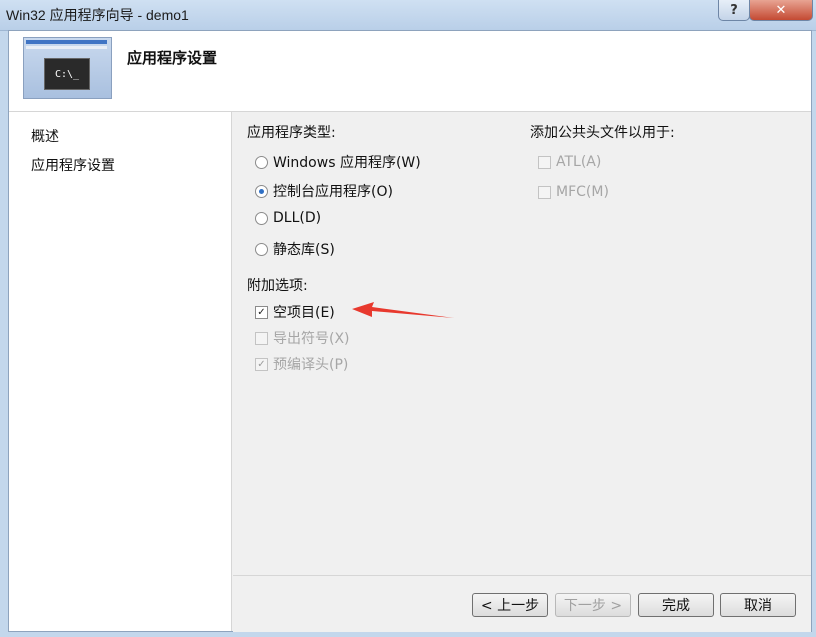 This screenshot has height=637, width=816. I want to click on sidebar-item-overview: 概述, so click(45, 136).